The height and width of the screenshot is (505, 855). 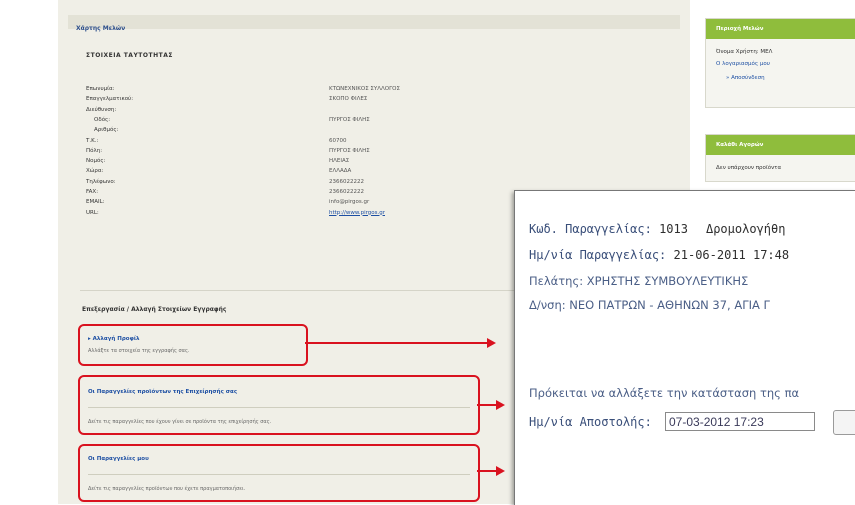 I want to click on edit-section-heading: Επεξεργασία / Αλλαγή Στοιχείων Εγγραφής, so click(x=154, y=309).